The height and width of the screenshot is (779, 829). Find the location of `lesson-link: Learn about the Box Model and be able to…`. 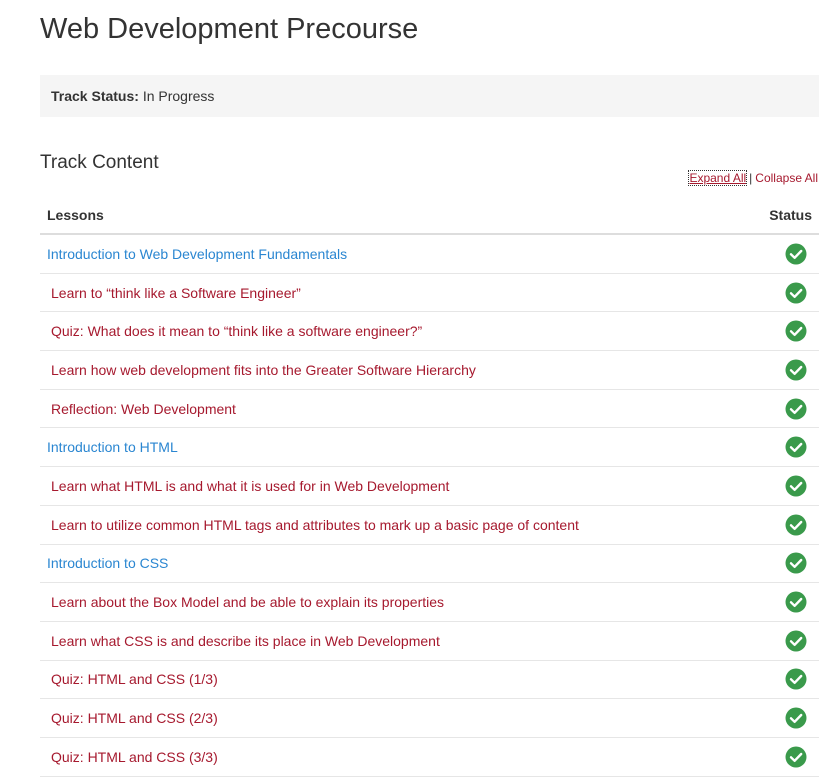

lesson-link: Learn about the Box Model and be able to… is located at coordinates (242, 602).